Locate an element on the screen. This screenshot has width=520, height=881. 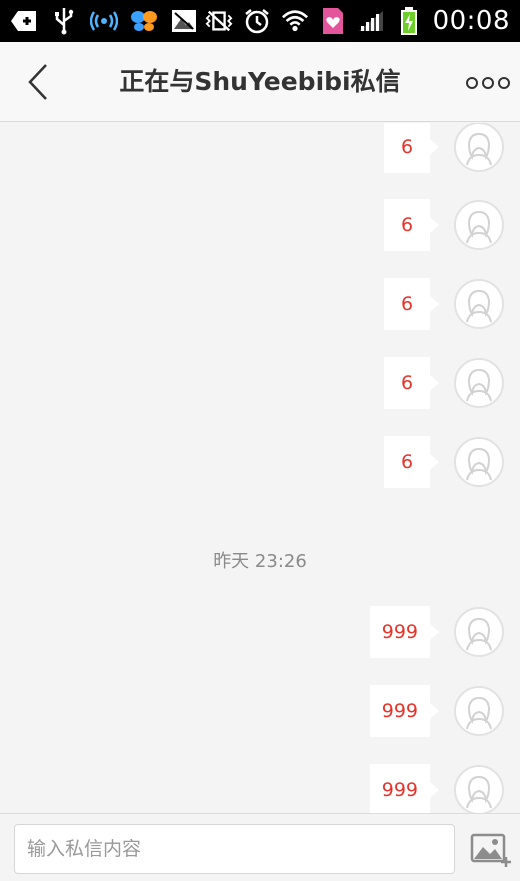
wifi-icon is located at coordinates (295, 21).